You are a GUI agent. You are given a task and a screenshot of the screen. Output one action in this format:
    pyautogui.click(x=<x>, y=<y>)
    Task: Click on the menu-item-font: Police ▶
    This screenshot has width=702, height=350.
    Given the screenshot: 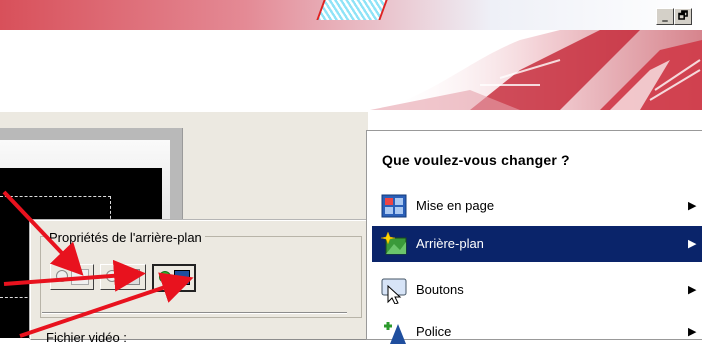 What is the action you would take?
    pyautogui.click(x=537, y=332)
    